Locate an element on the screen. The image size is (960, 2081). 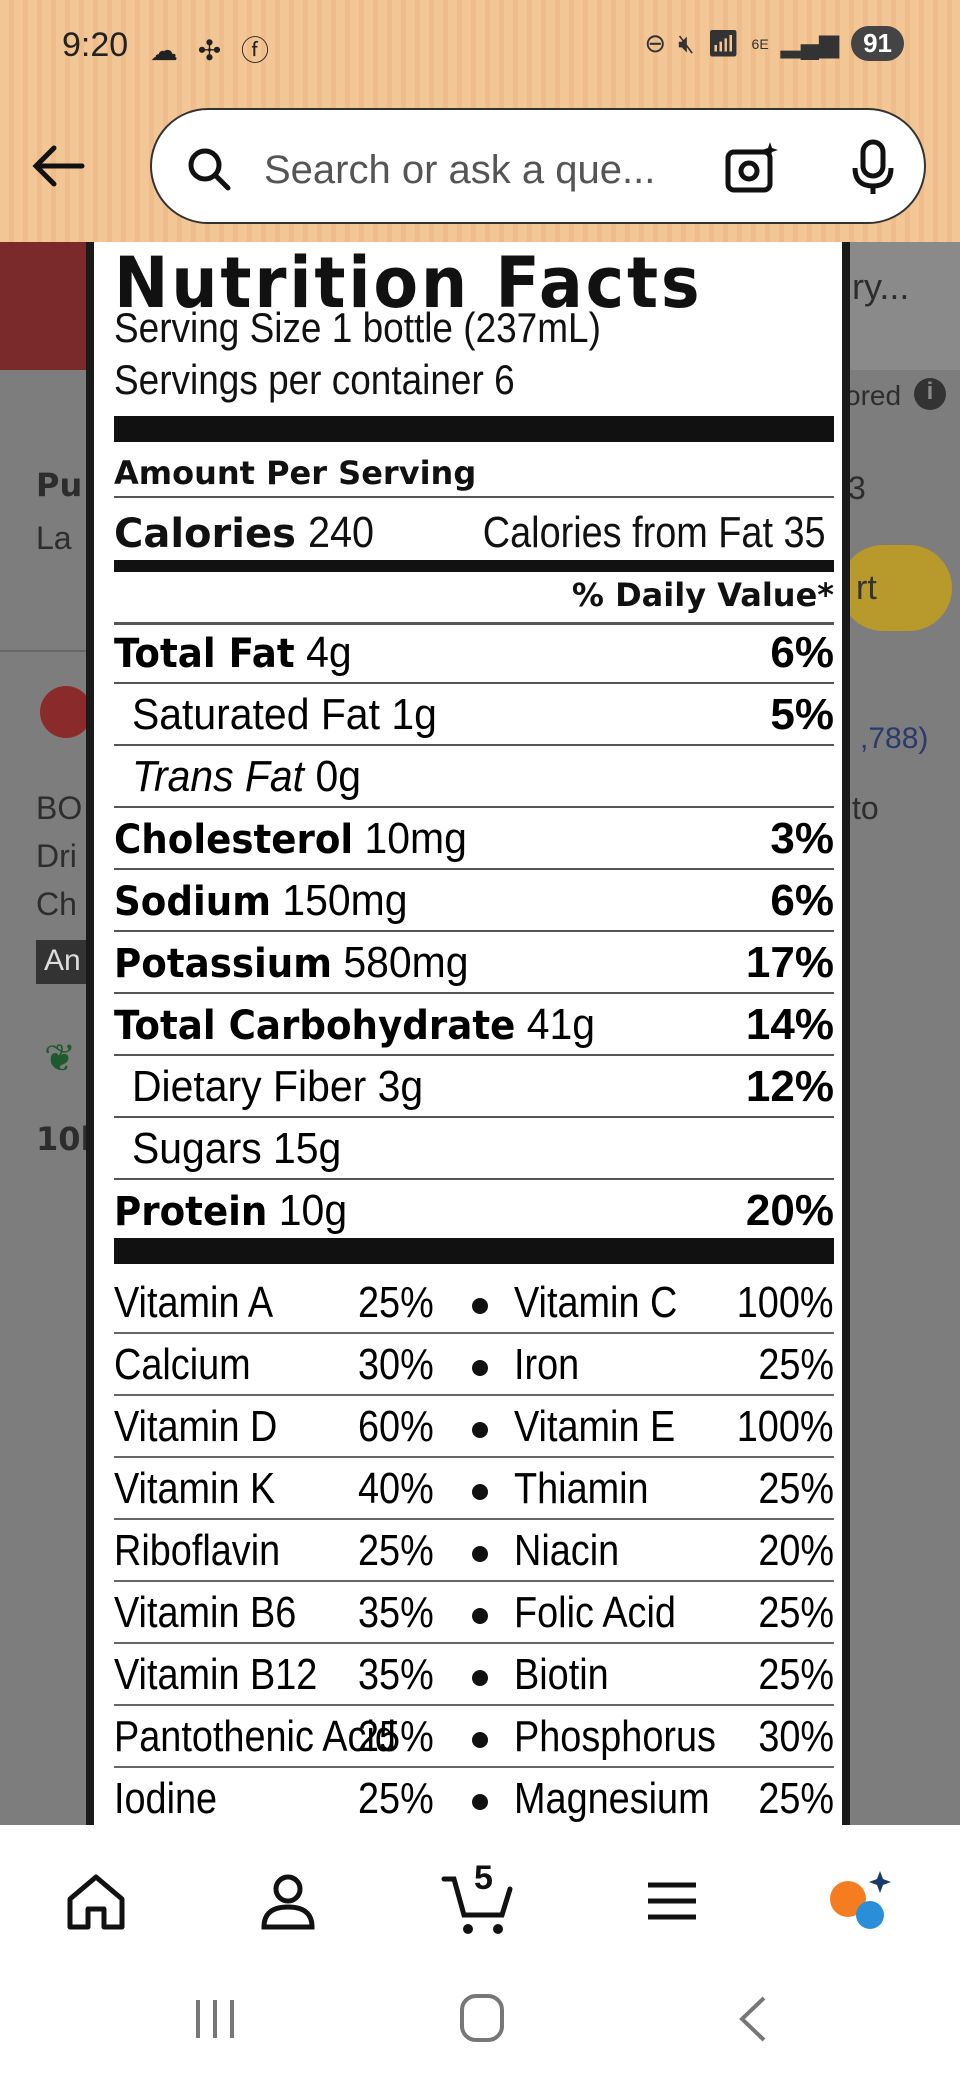
signal-icon: ▂▄▆ is located at coordinates (810, 43).